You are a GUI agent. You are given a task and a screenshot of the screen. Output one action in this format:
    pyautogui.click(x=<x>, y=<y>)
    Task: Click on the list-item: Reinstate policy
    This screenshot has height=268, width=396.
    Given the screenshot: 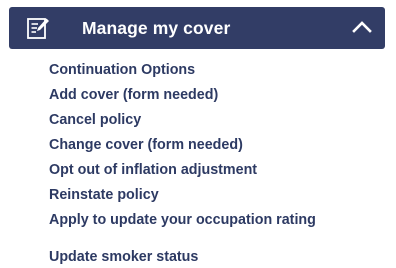 What is the action you would take?
    pyautogui.click(x=104, y=195)
    